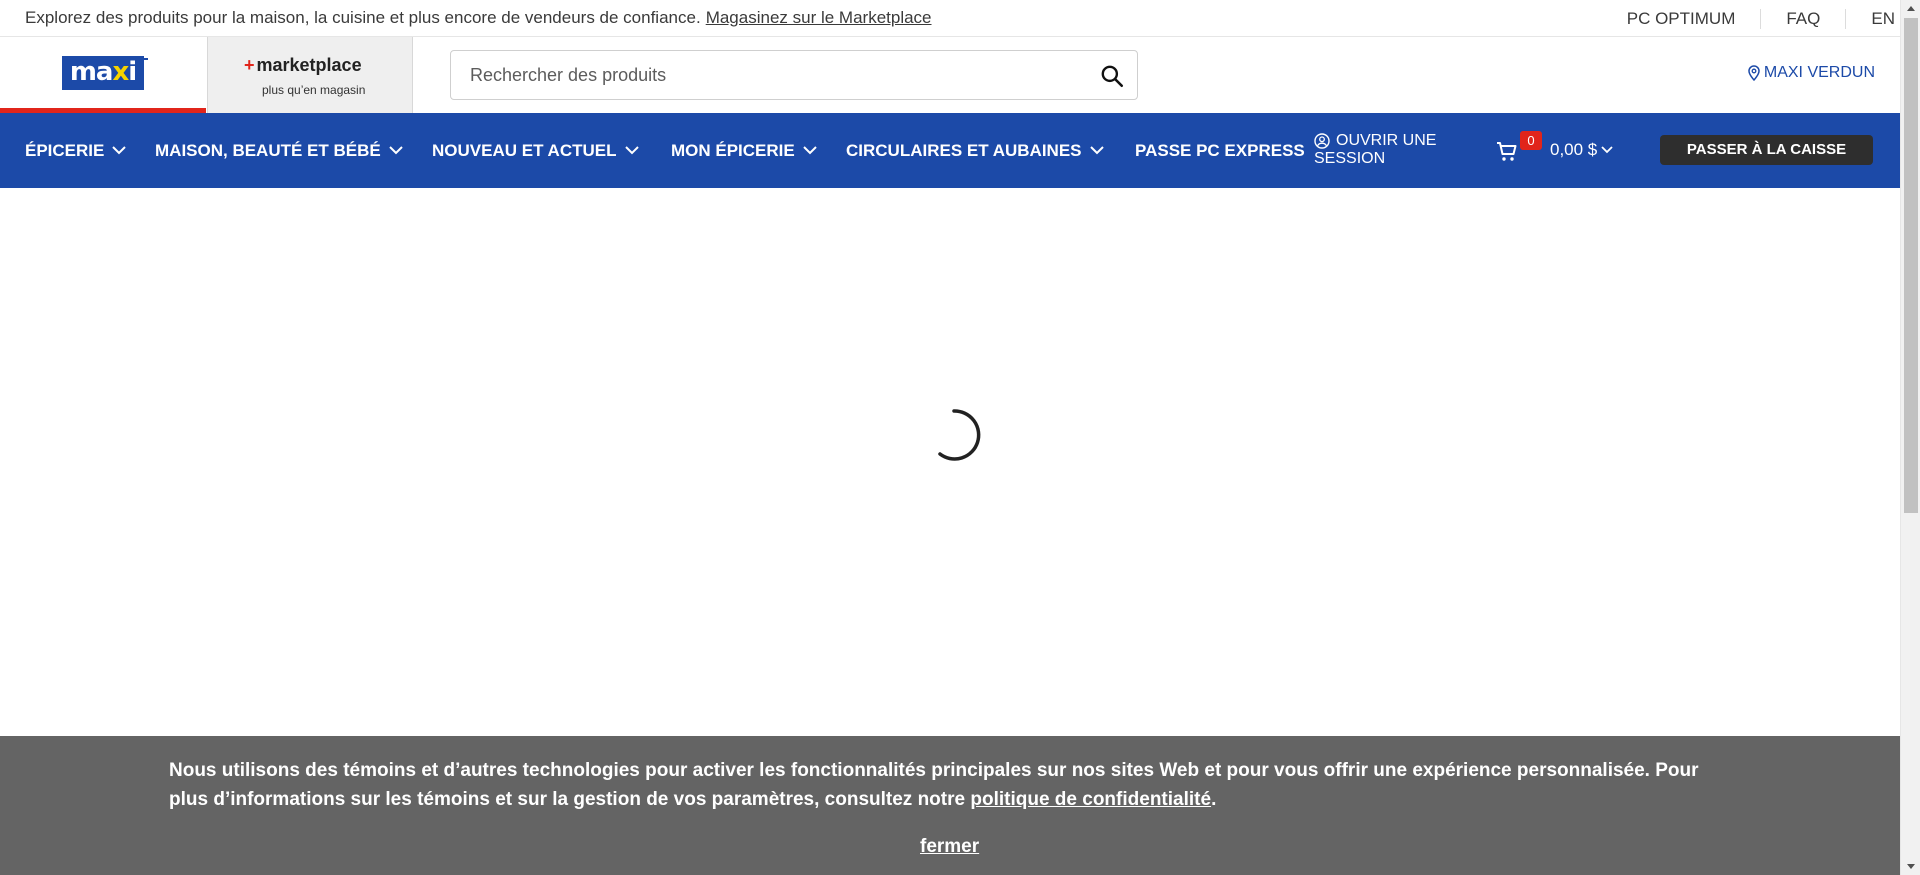 The width and height of the screenshot is (1920, 875). Describe the element at coordinates (1090, 799) in the screenshot. I see `privacy-policy-link: politique de confidentialité` at that location.